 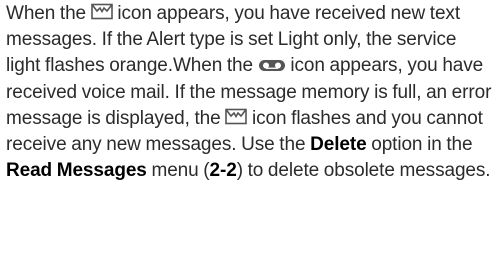 I want to click on text-run: menu (, so click(x=180, y=171).